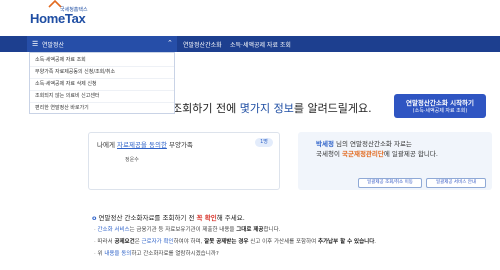 The image size is (500, 270). I want to click on nav-active-label: 연말정산, so click(53, 45).